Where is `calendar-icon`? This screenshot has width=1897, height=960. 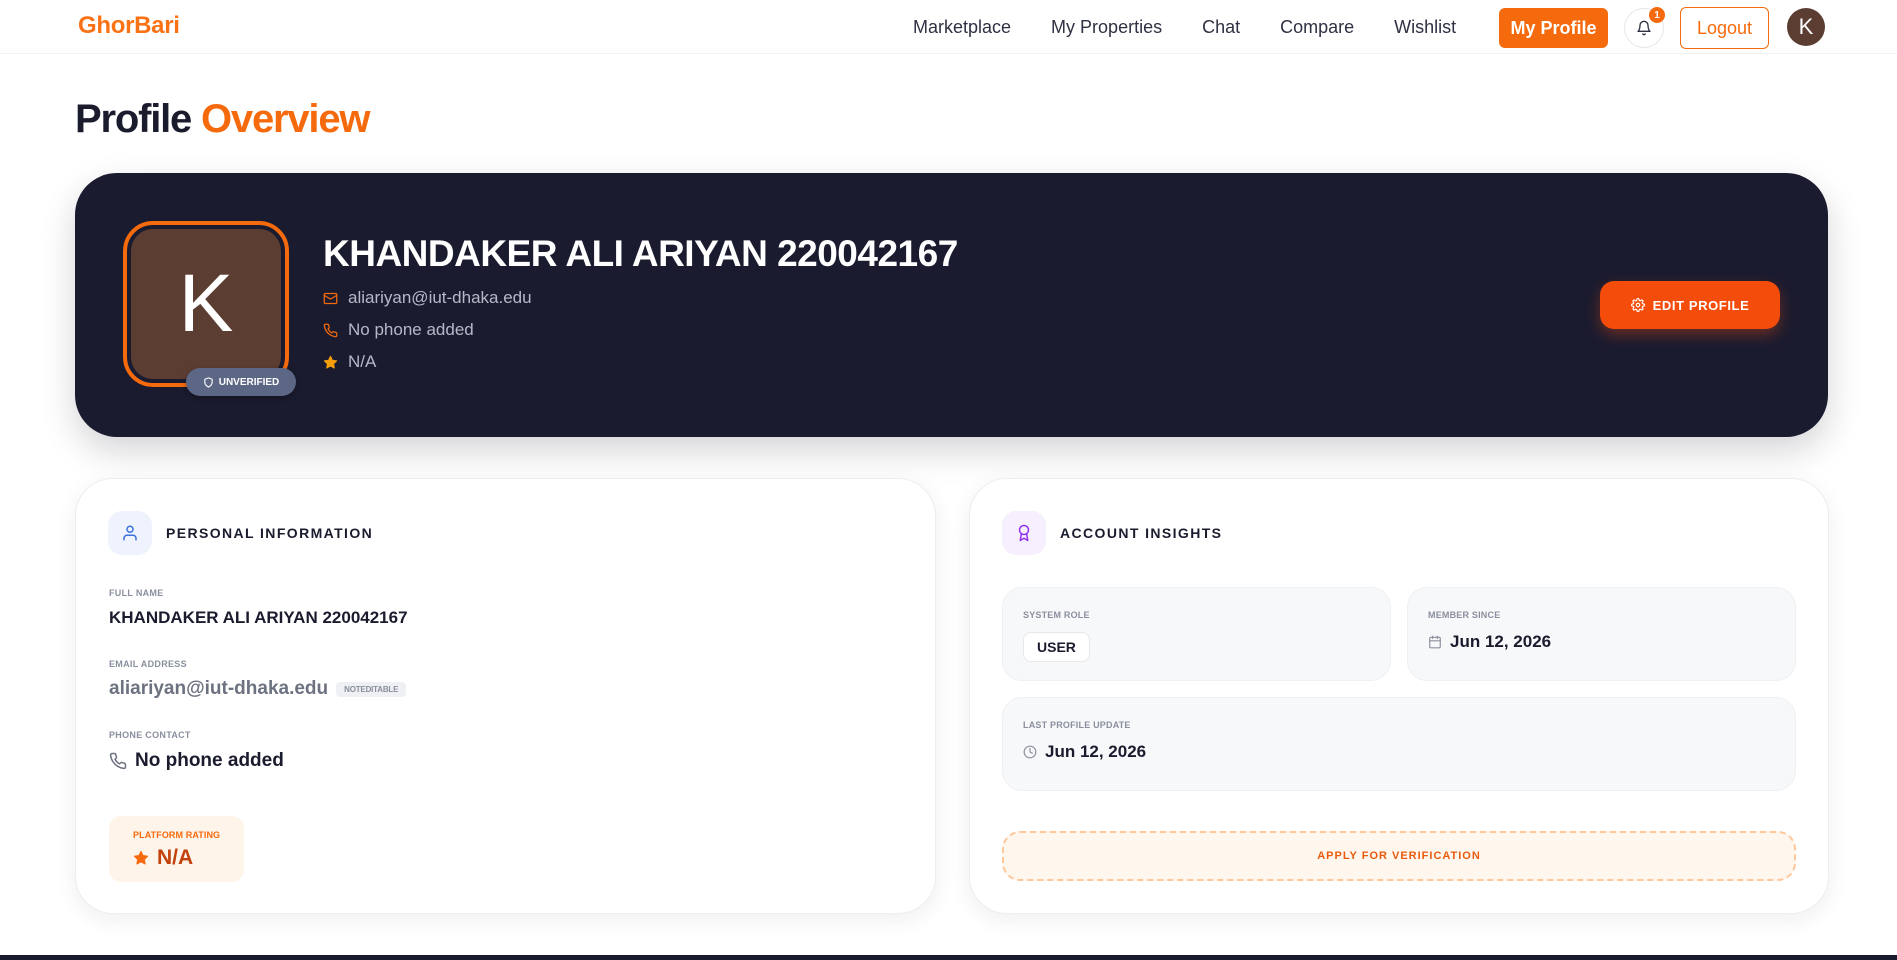
calendar-icon is located at coordinates (1435, 642).